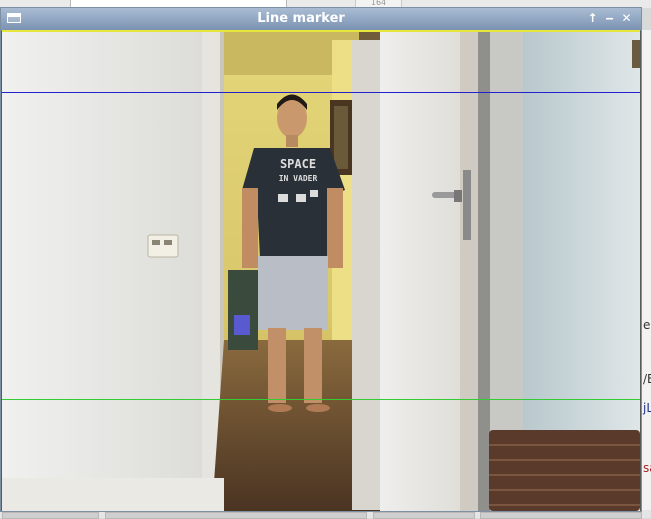 The image size is (651, 519). I want to click on background-text-fragment: sa, so click(647, 468).